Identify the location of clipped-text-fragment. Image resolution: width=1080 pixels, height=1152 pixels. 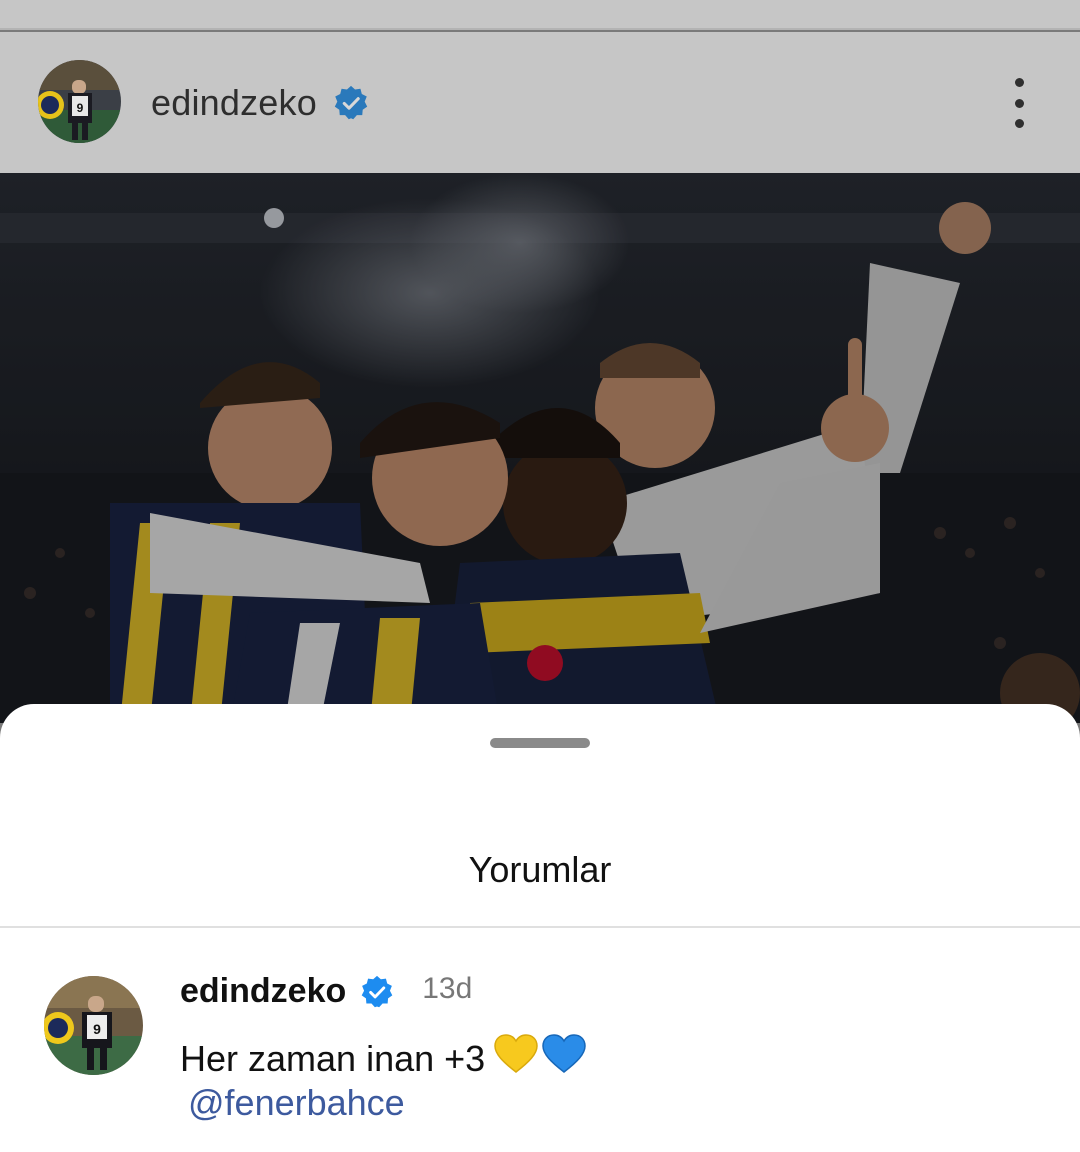
(165, 4).